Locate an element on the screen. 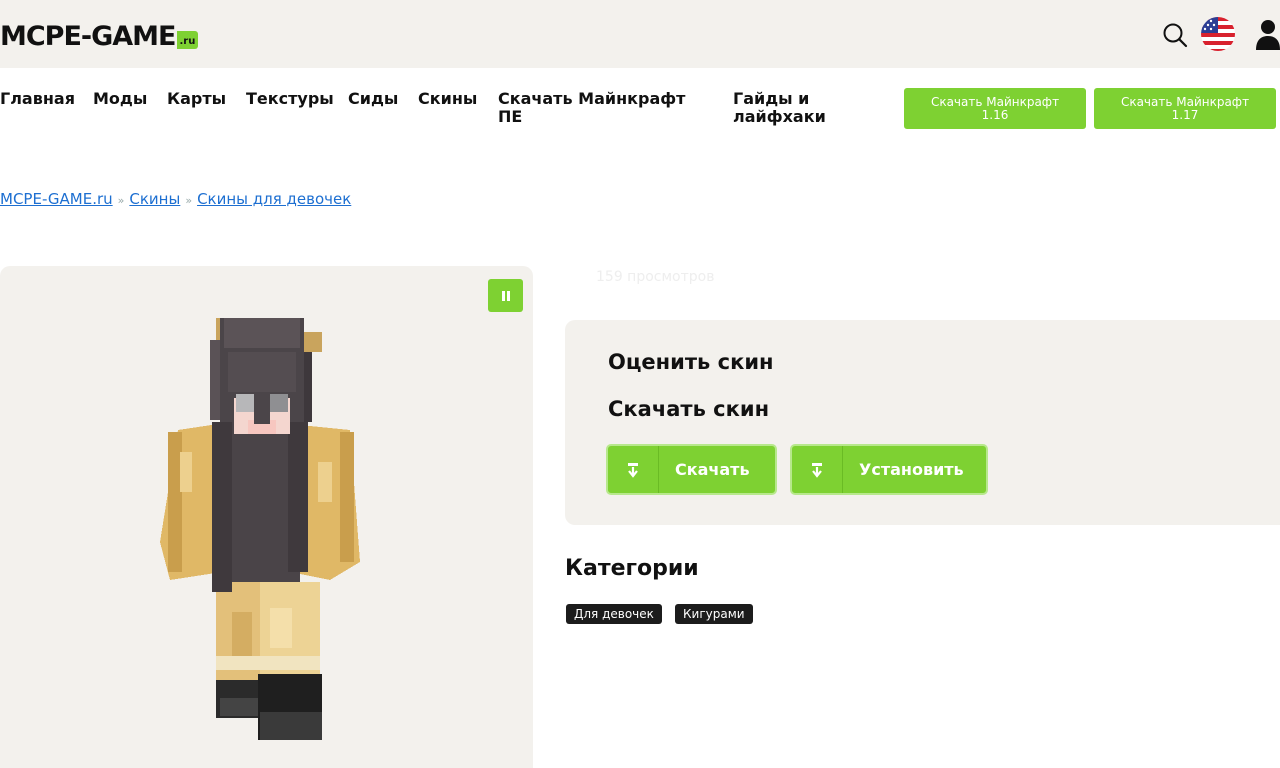 The height and width of the screenshot is (768, 1280). logo-text: MCPE-GAME is located at coordinates (88, 36).